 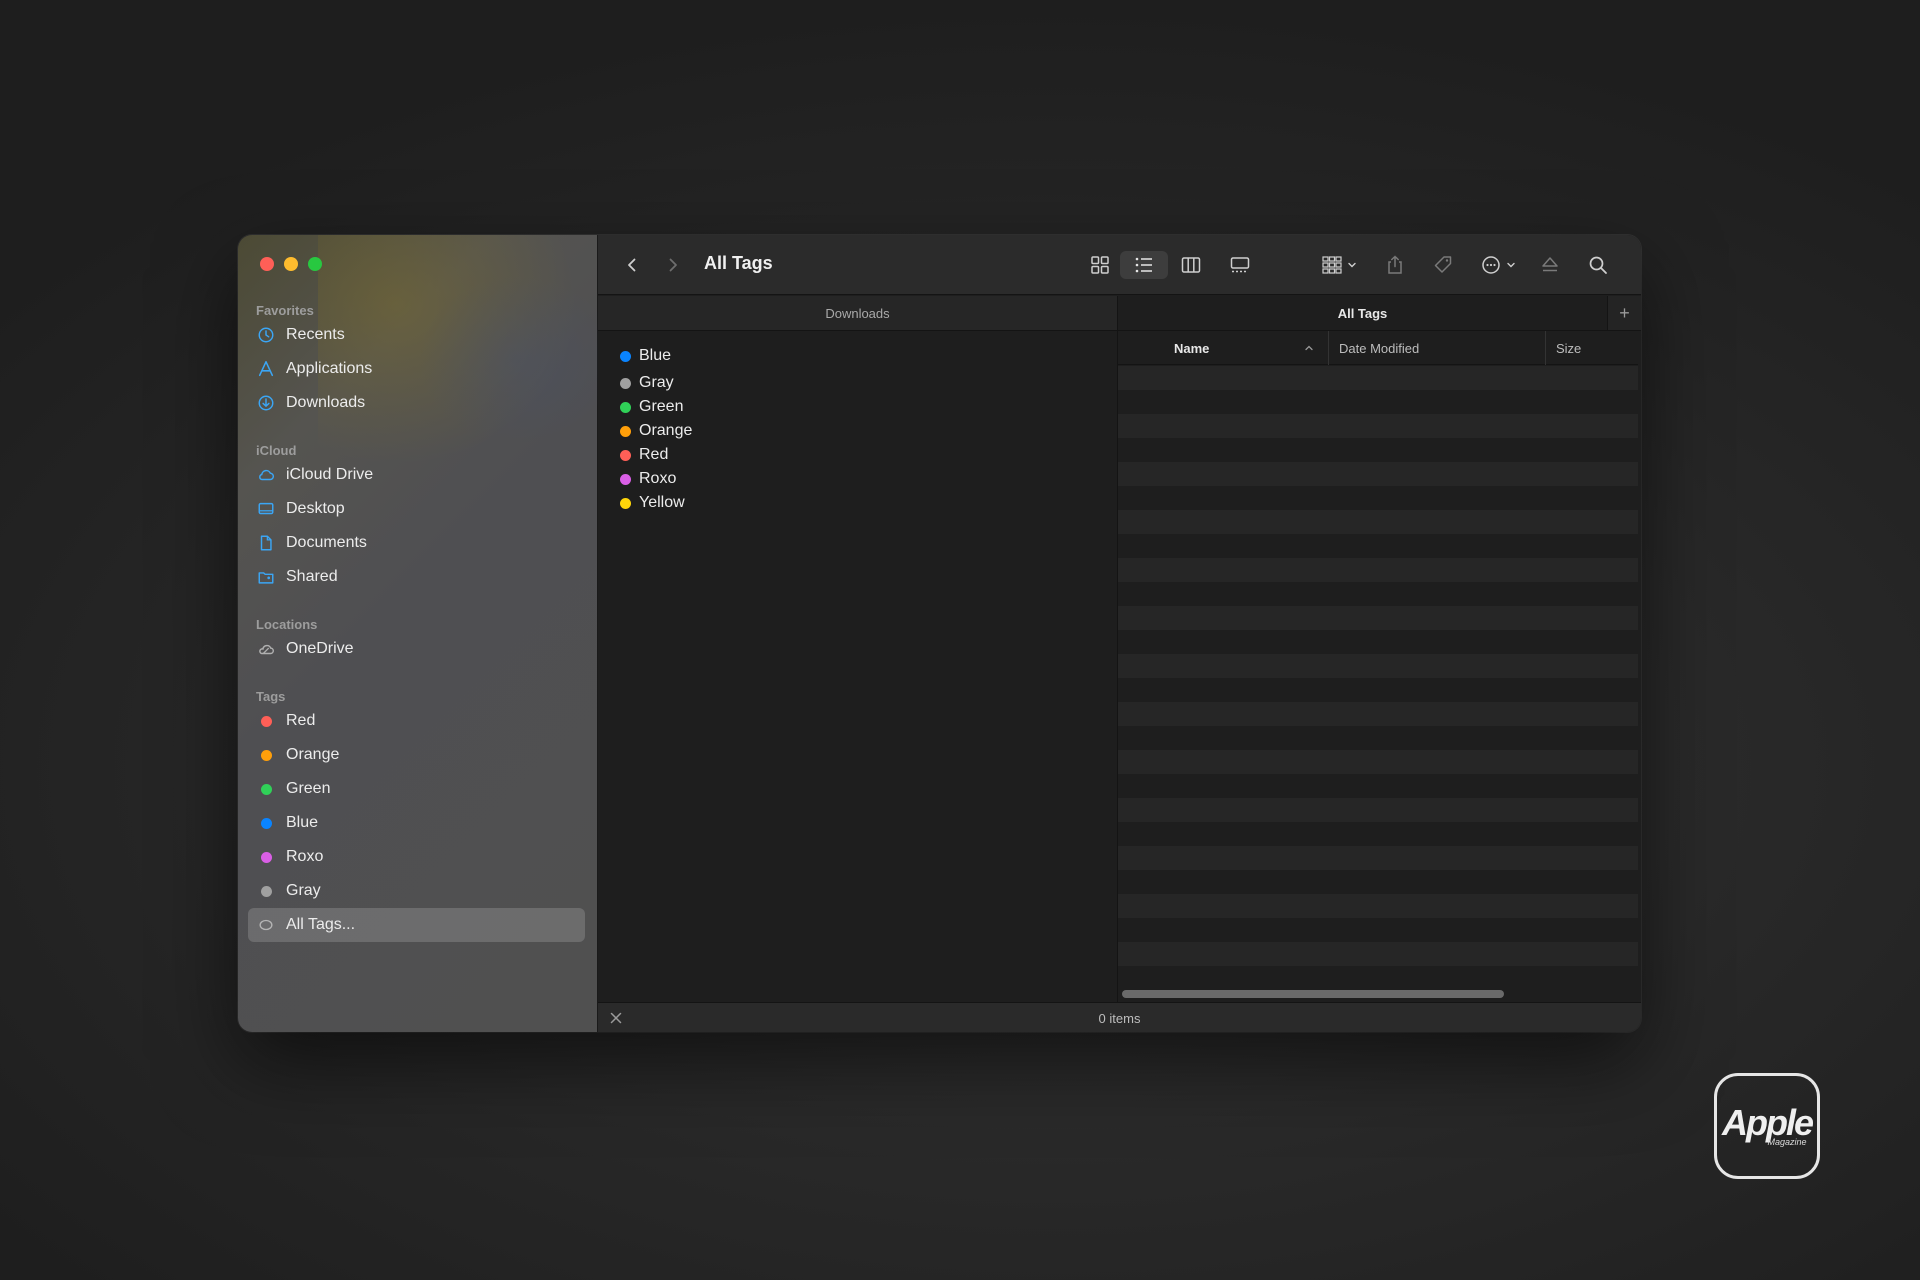 I want to click on close-window-button, so click(x=267, y=264).